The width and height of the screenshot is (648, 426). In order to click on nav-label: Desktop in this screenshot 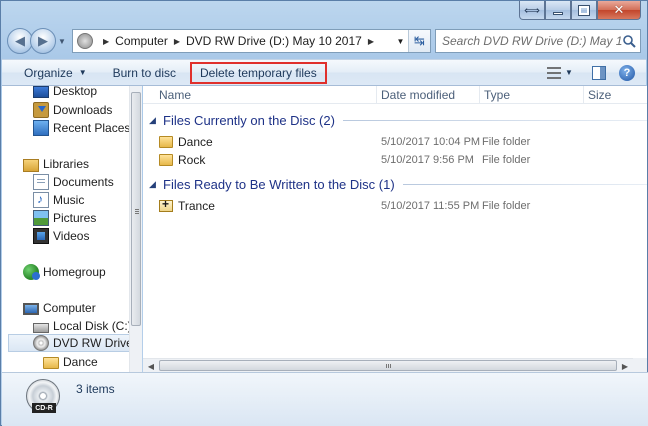, I will do `click(75, 92)`.